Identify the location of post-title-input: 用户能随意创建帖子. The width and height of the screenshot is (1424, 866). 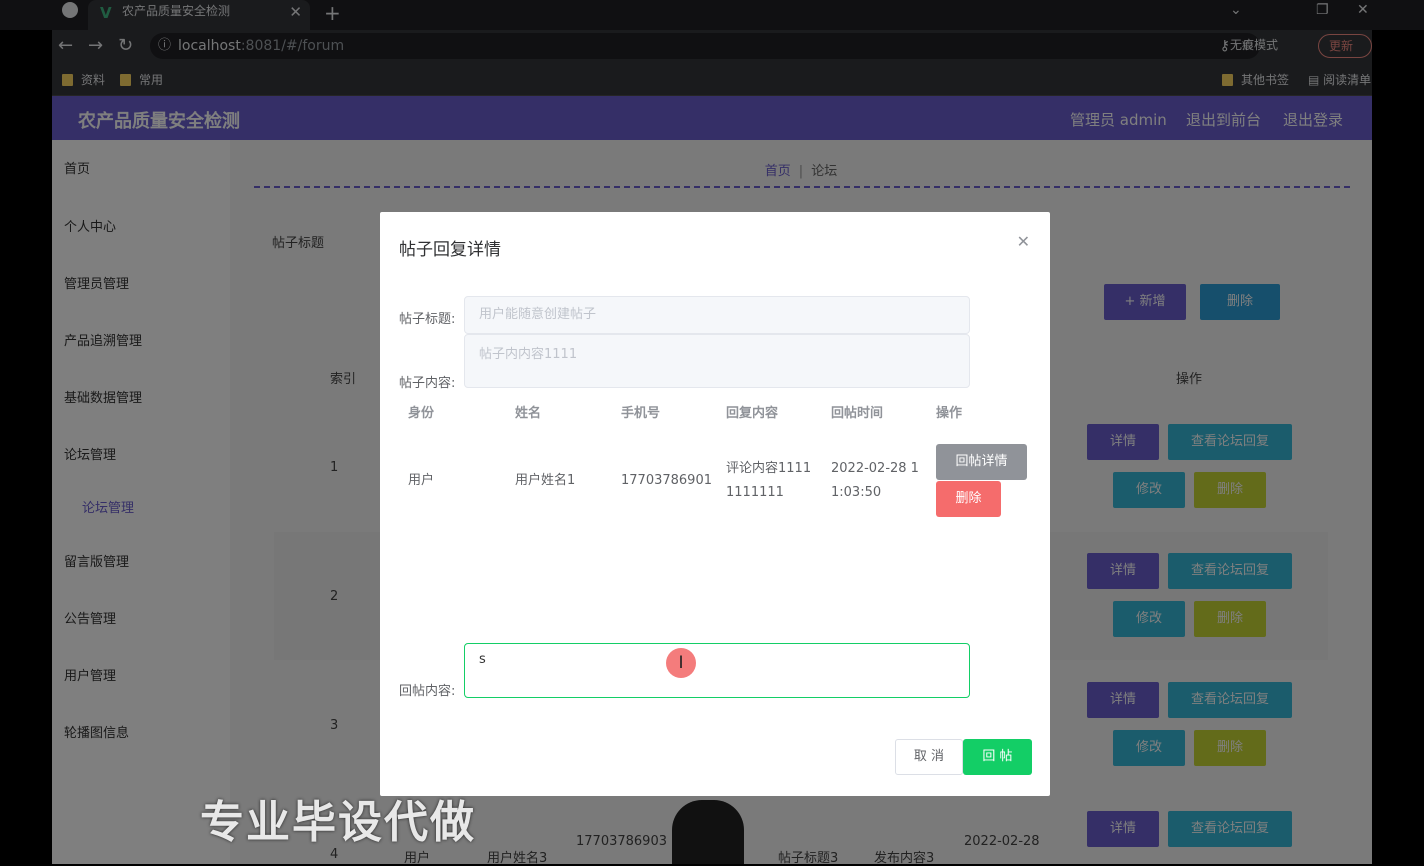
(717, 315).